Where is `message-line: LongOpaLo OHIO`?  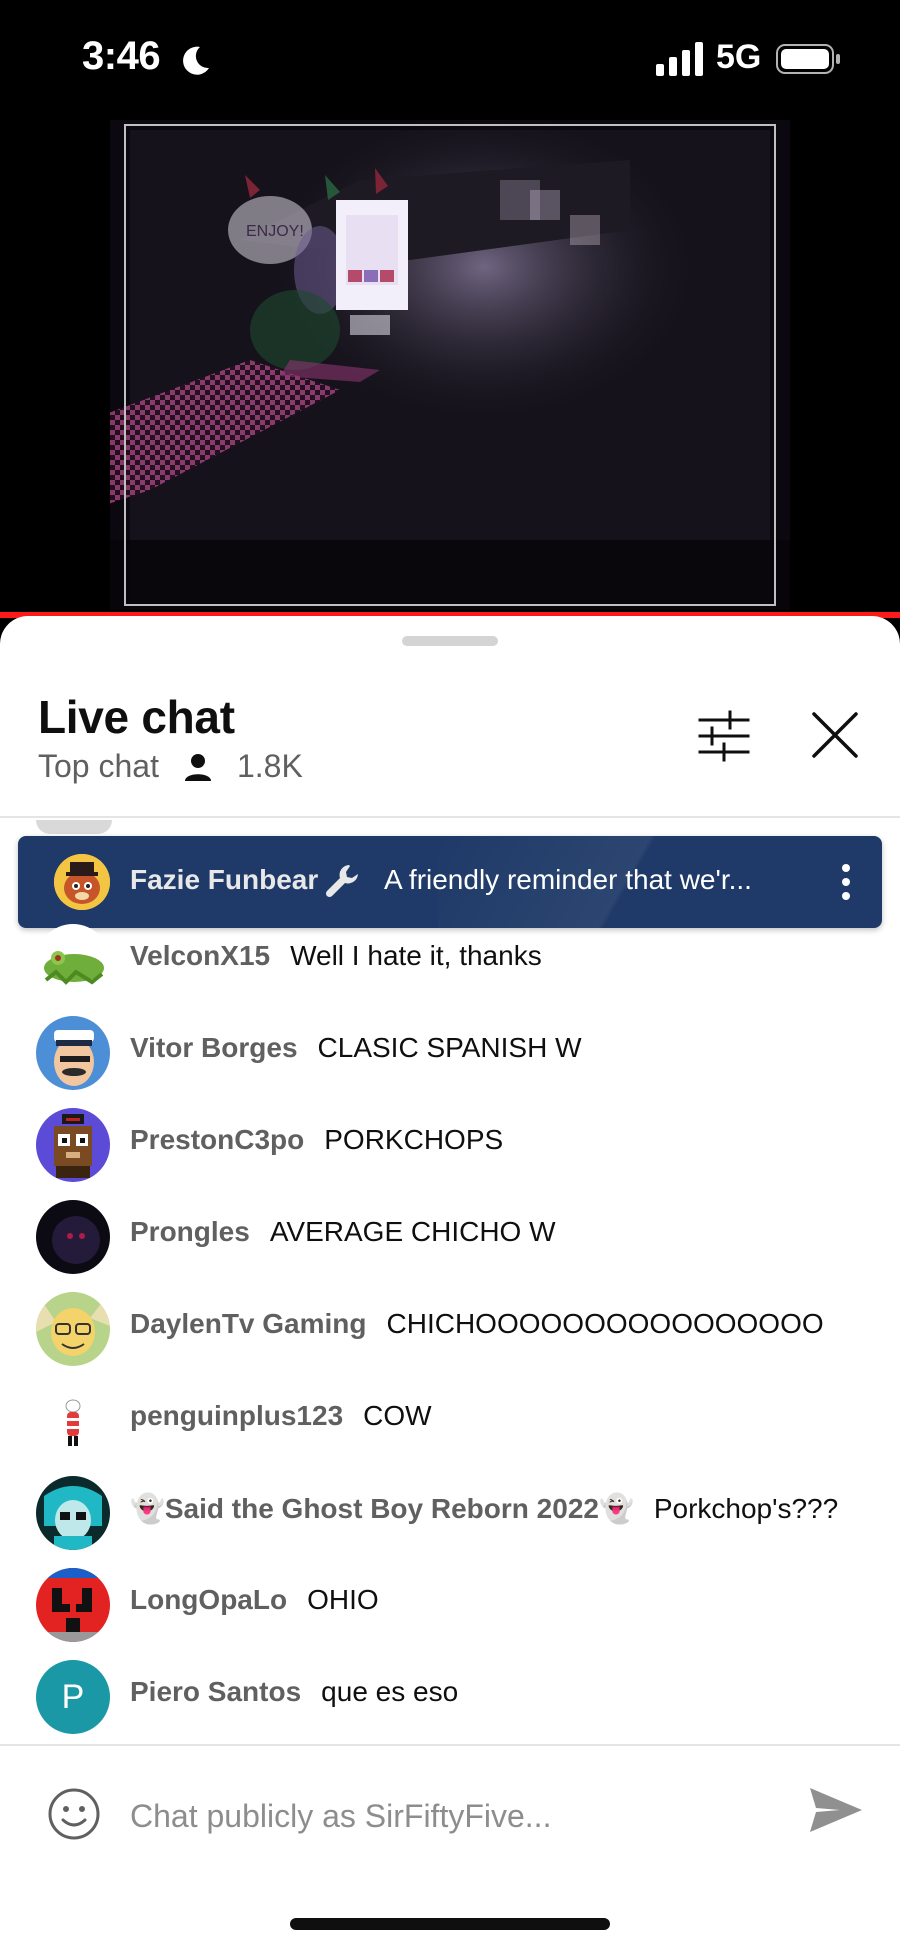 message-line: LongOpaLo OHIO is located at coordinates (254, 1600).